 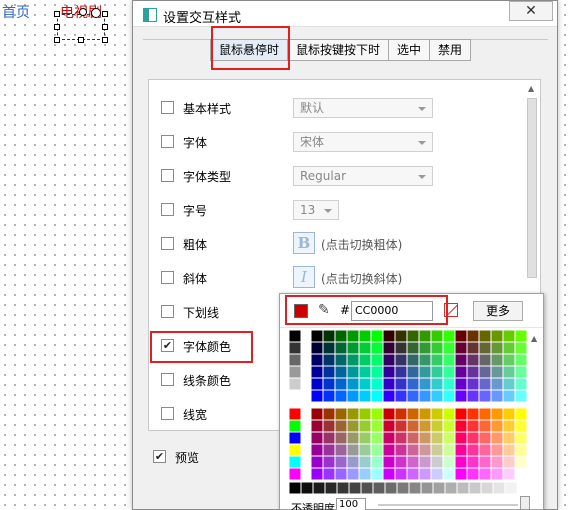 I want to click on checkbox-bold, so click(x=167, y=243).